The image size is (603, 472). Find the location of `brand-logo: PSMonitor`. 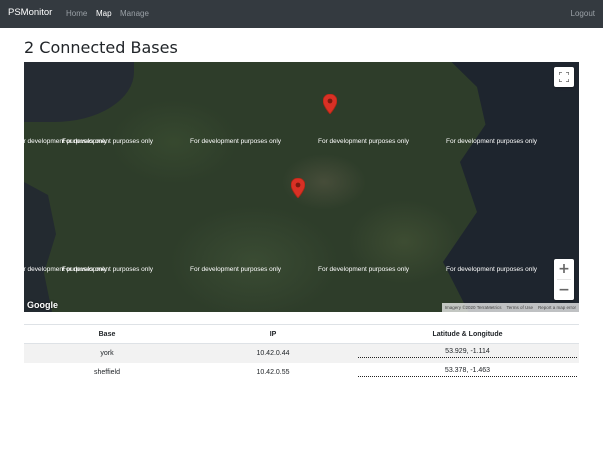

brand-logo: PSMonitor is located at coordinates (30, 12).